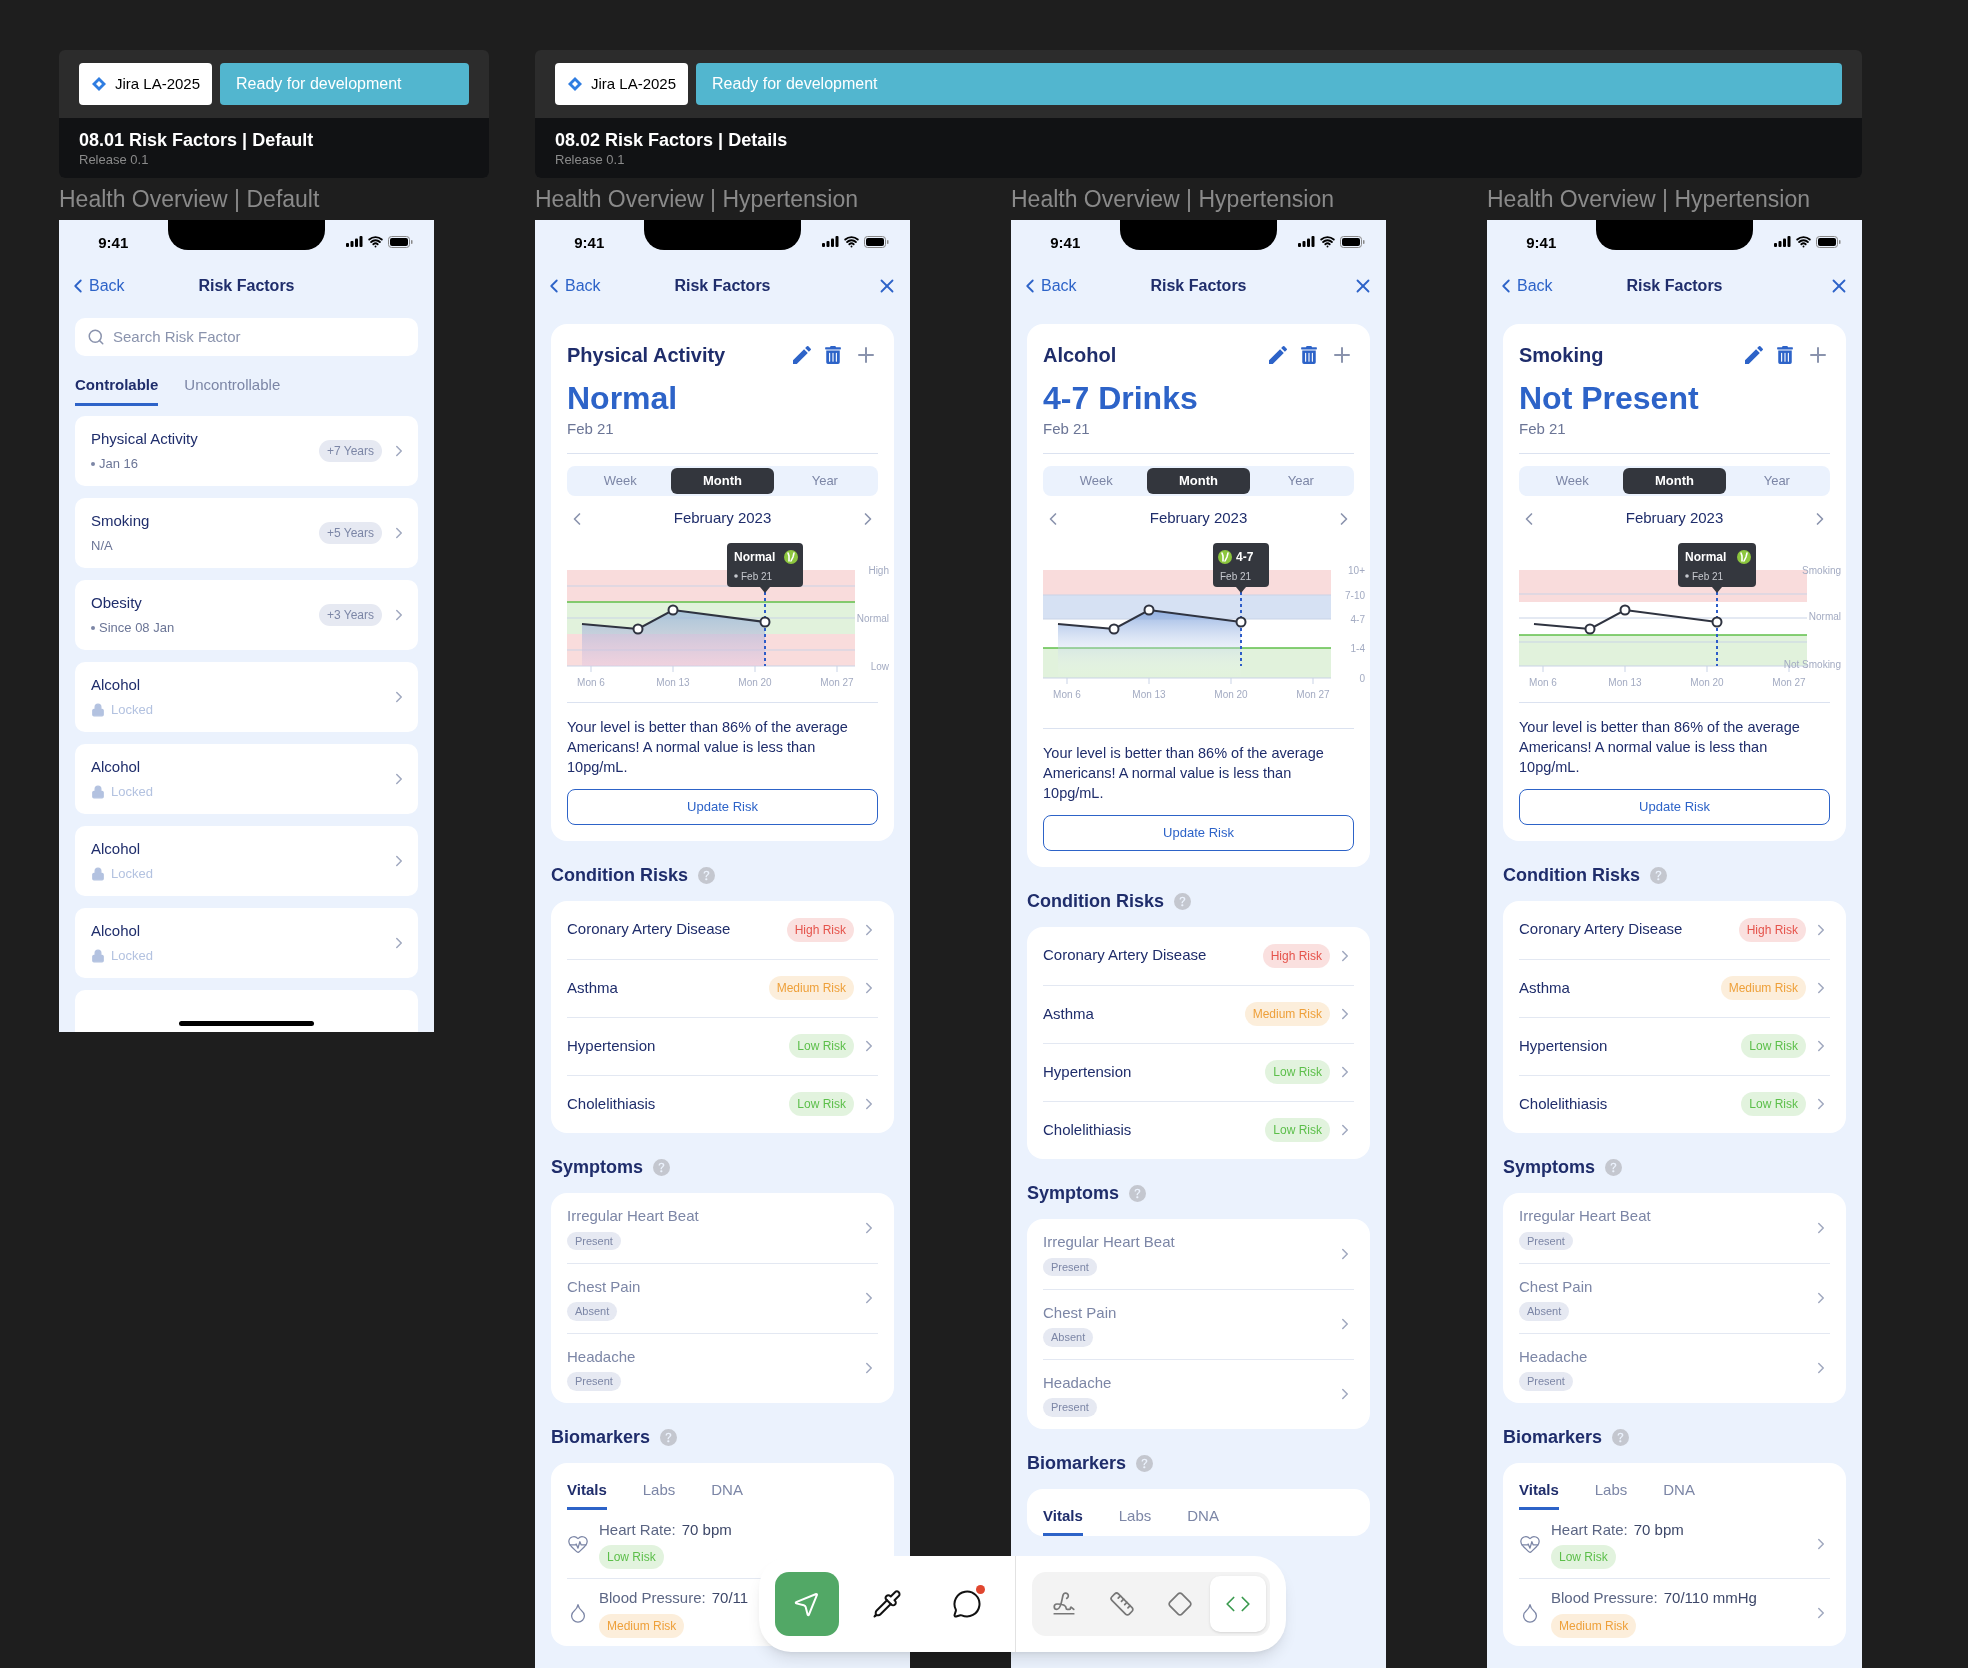  What do you see at coordinates (117, 390) in the screenshot?
I see `category-tab: Controlable` at bounding box center [117, 390].